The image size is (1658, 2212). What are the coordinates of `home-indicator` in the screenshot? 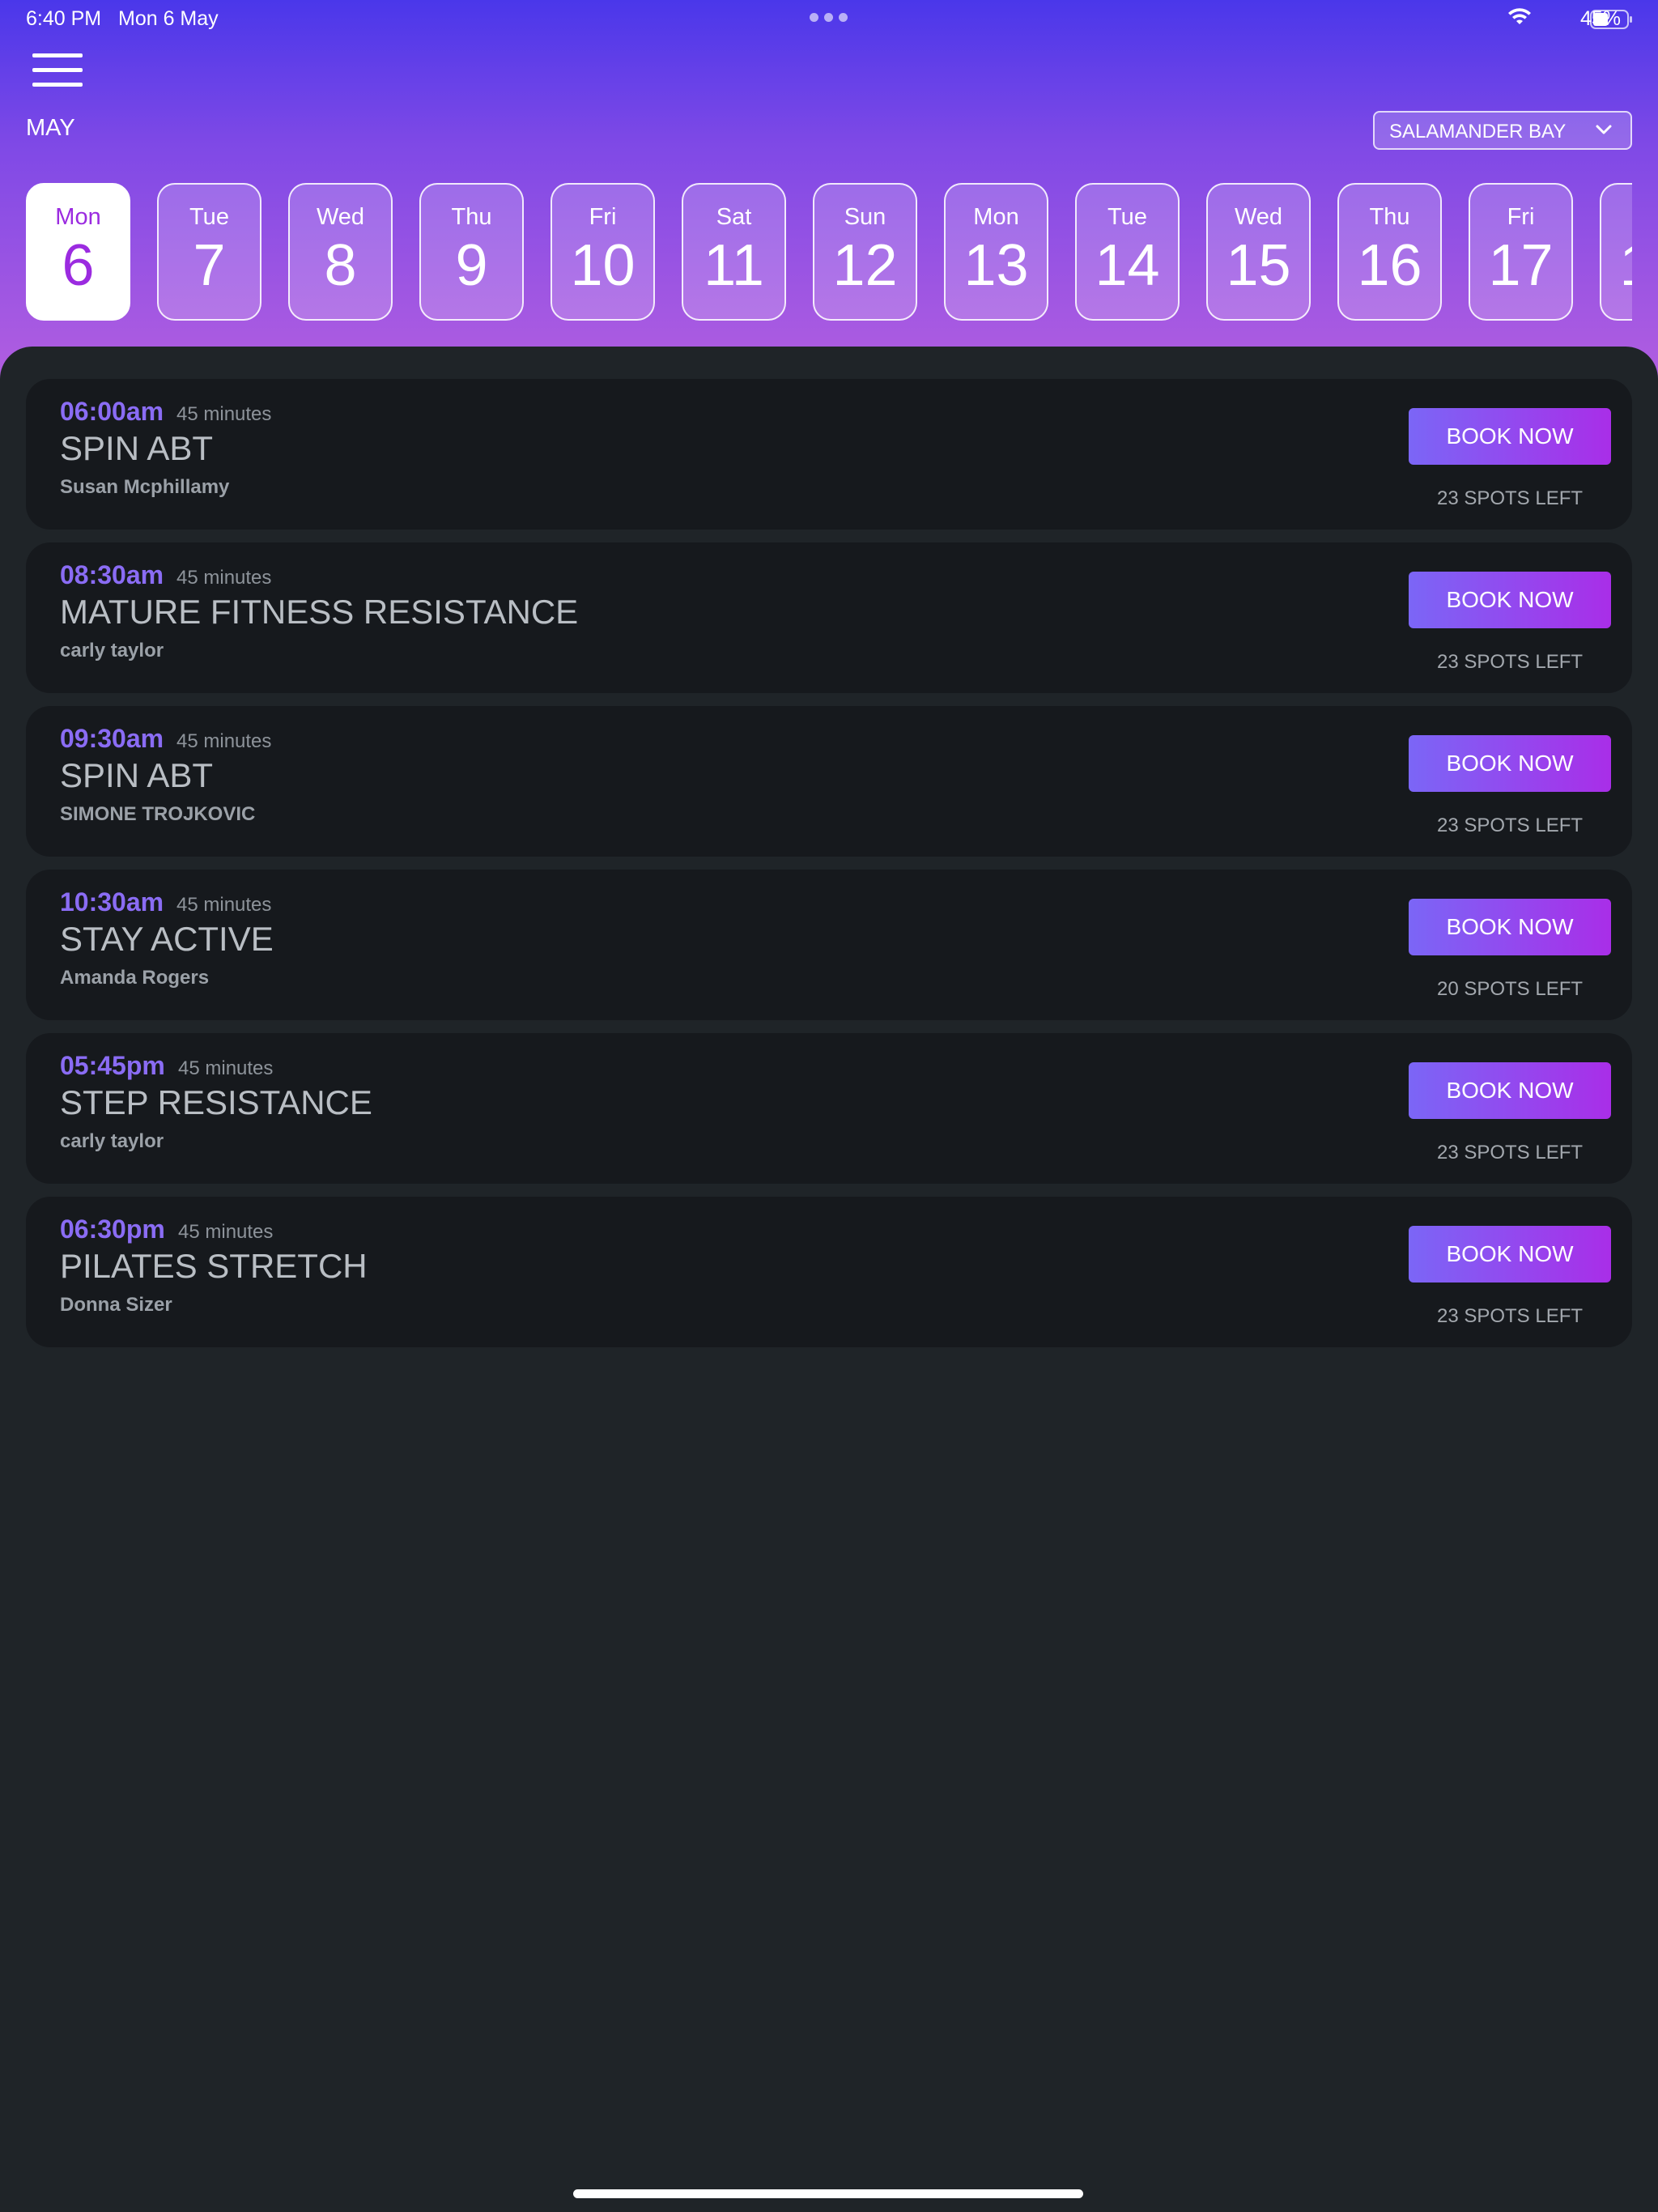 It's located at (828, 2194).